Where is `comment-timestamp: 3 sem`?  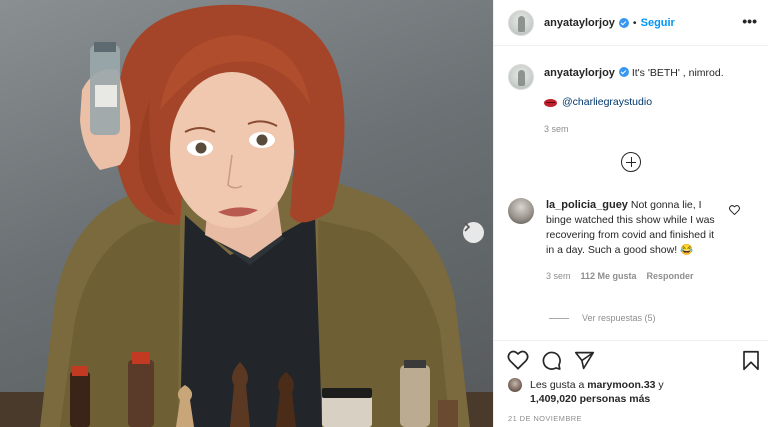 comment-timestamp: 3 sem is located at coordinates (558, 276).